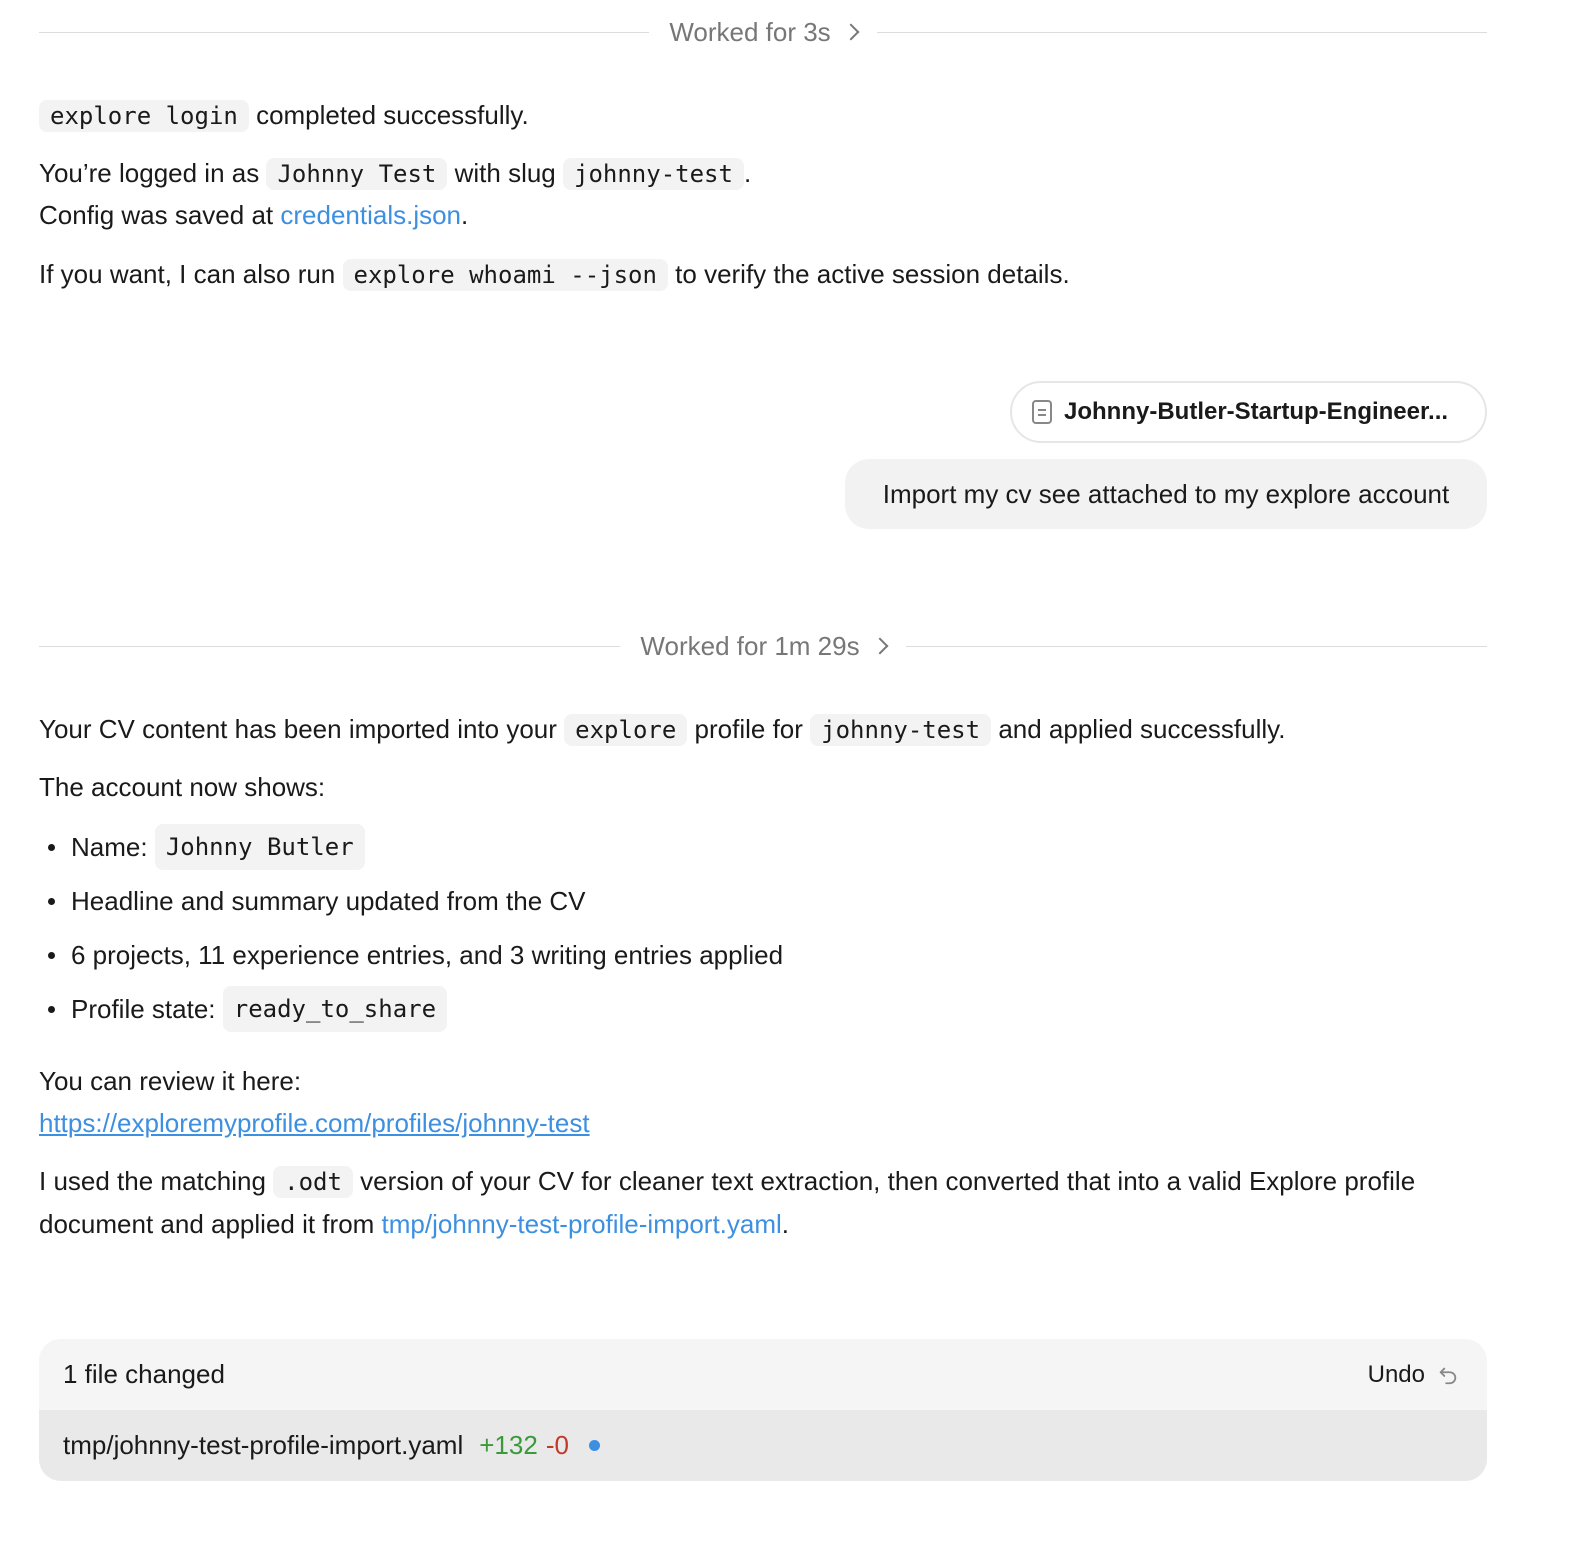 This screenshot has width=1576, height=1554. Describe the element at coordinates (763, 115) in the screenshot. I see `response-line: explore login completed successfully.` at that location.